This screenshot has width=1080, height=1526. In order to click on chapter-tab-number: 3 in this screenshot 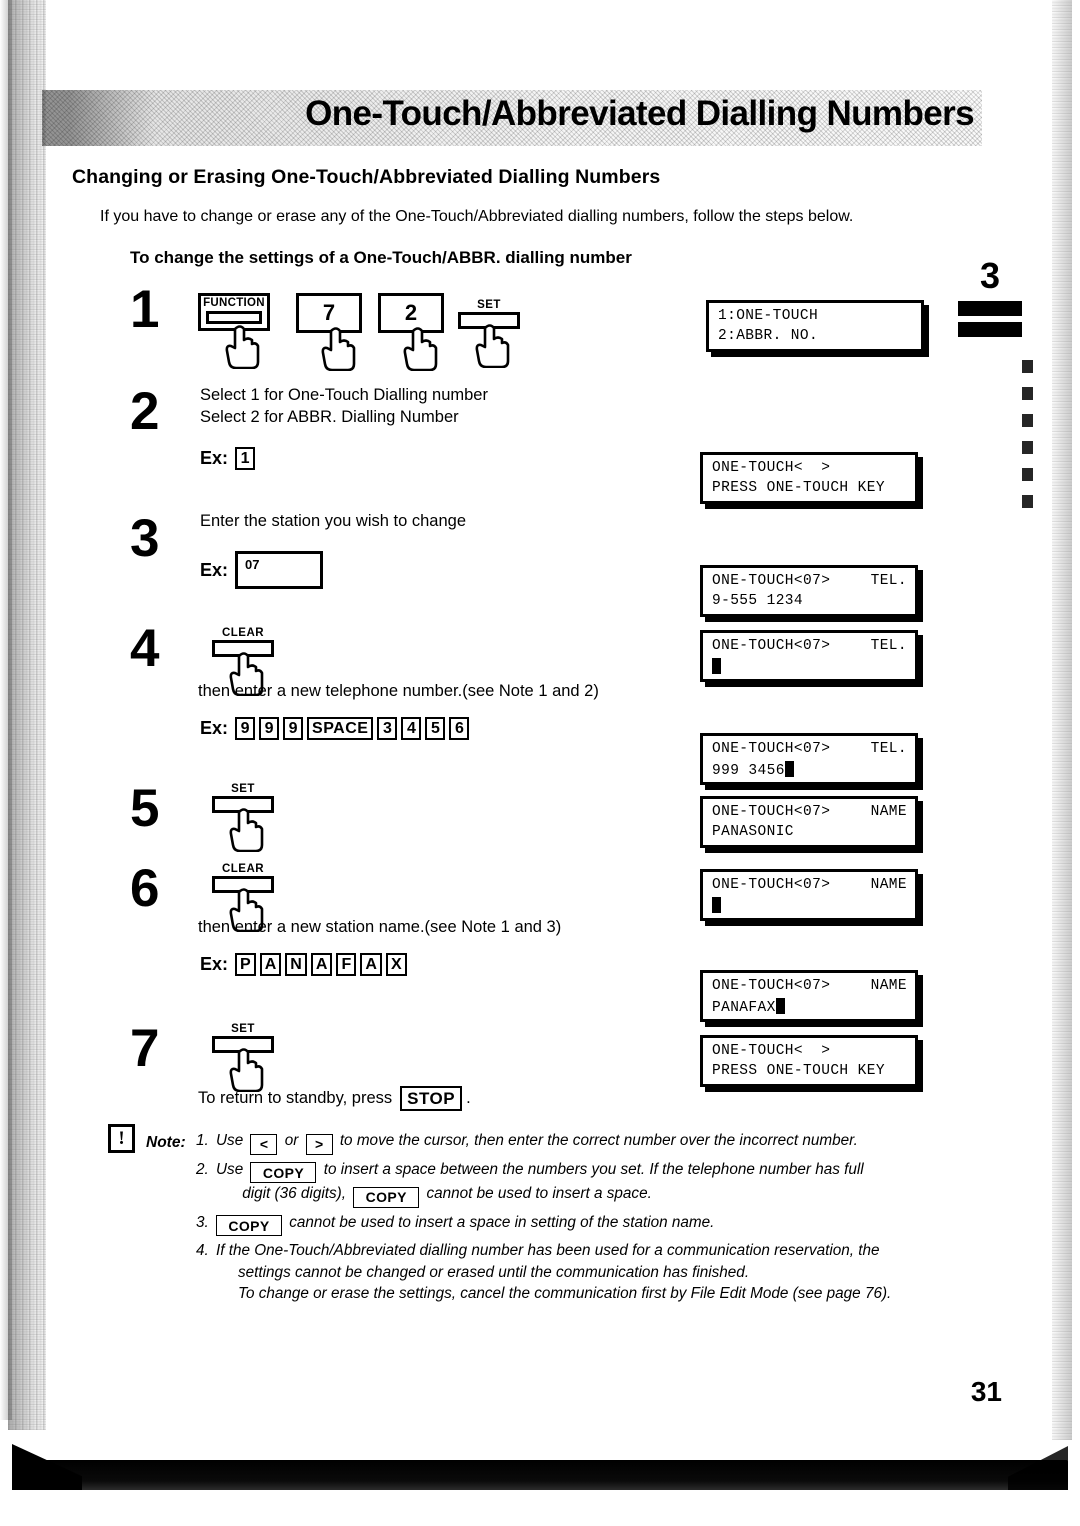, I will do `click(990, 275)`.